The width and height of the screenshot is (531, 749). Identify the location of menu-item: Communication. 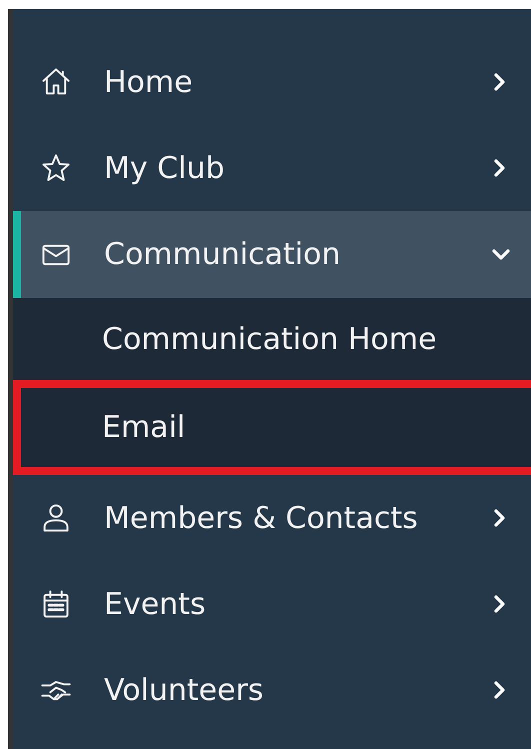
(272, 254).